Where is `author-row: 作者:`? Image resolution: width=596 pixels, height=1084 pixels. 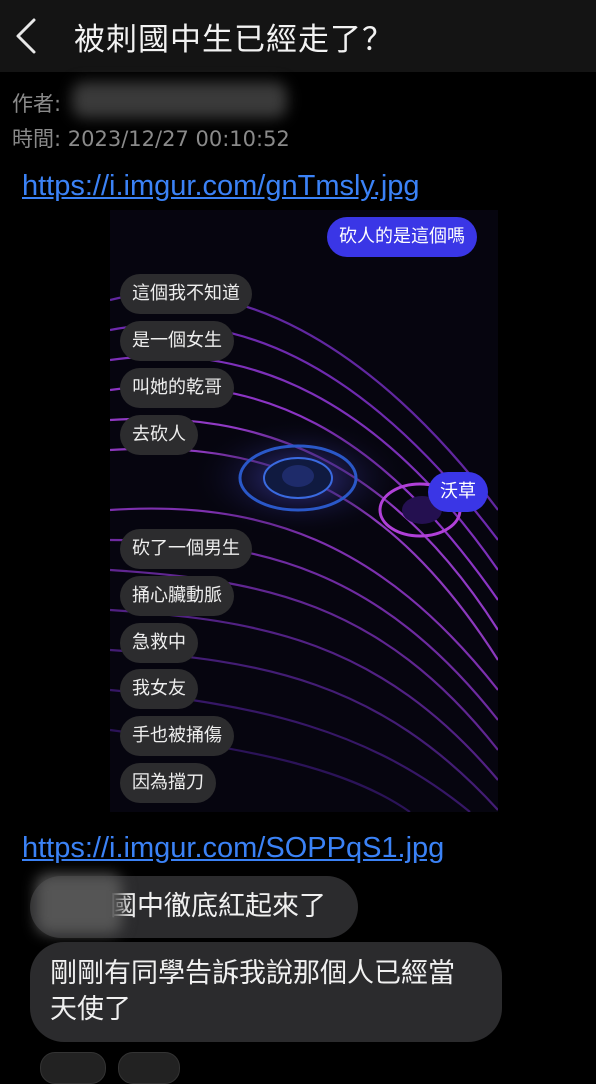
author-row: 作者: is located at coordinates (36, 103).